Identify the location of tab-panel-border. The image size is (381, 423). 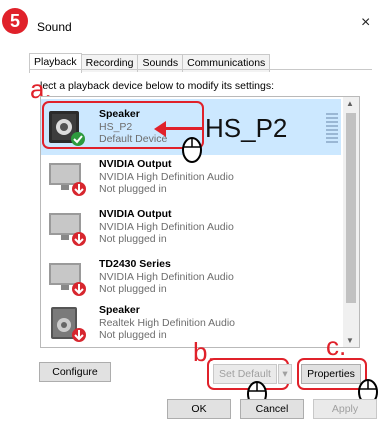
(200, 69).